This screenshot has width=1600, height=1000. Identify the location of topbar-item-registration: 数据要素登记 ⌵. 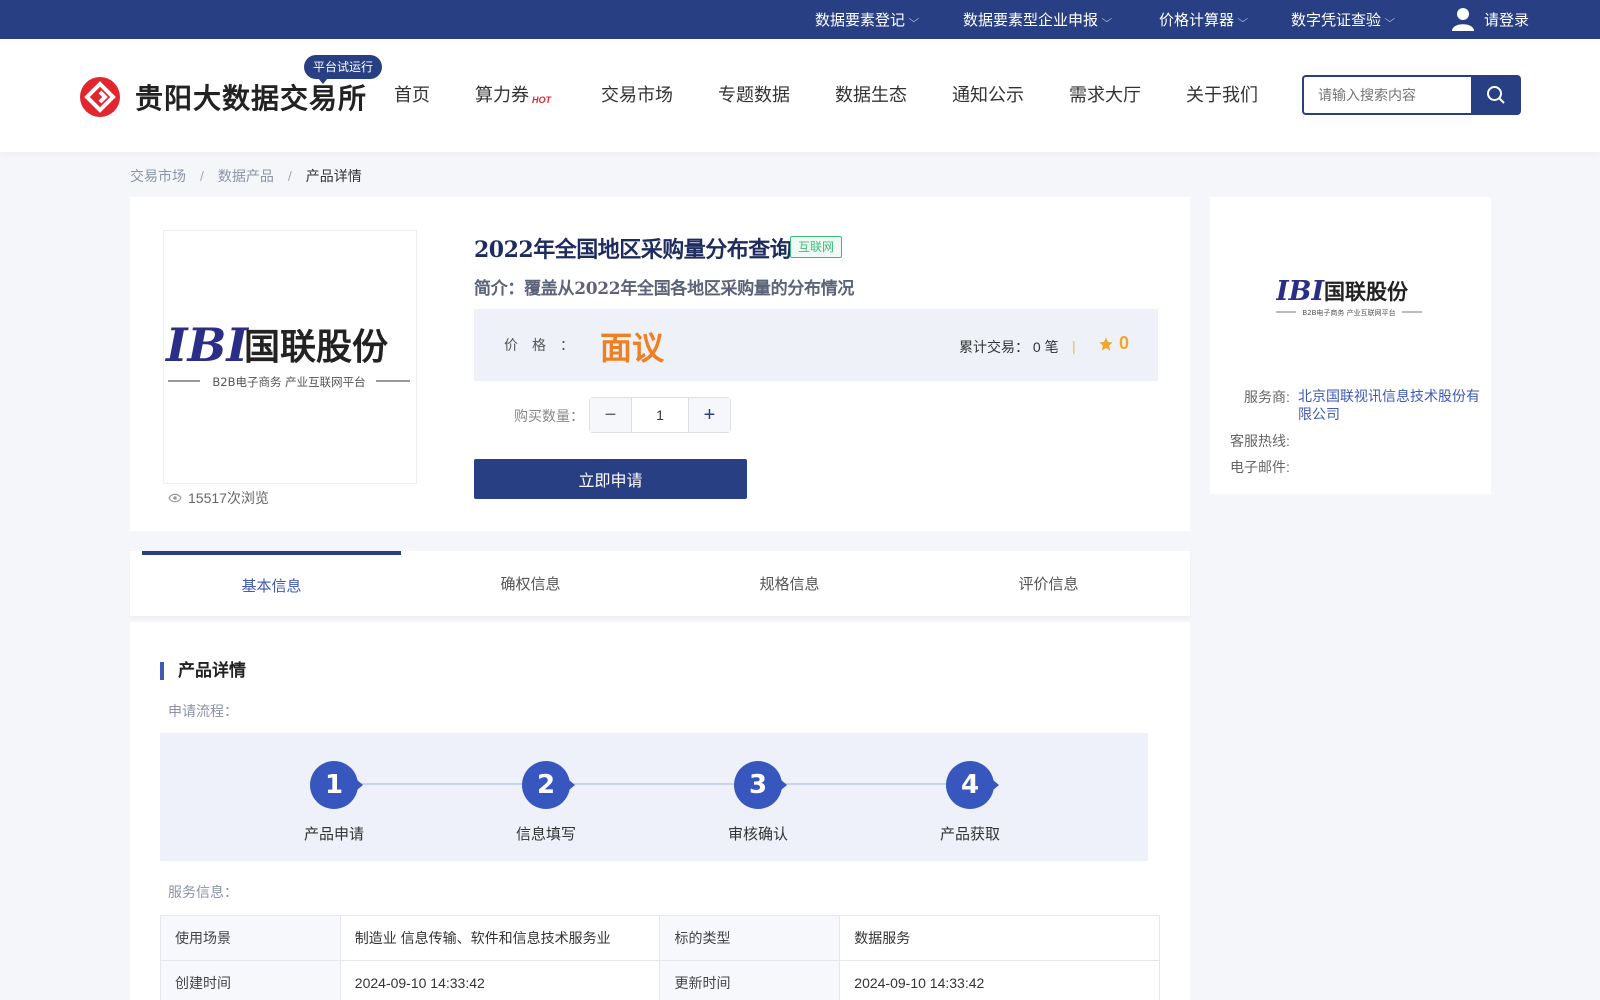
(867, 19).